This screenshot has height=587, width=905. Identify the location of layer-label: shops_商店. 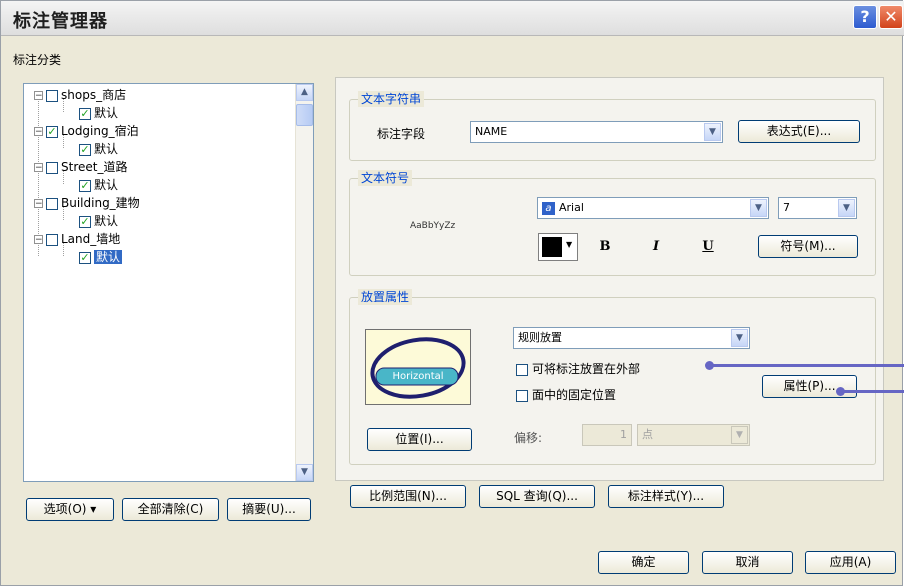
(94, 95).